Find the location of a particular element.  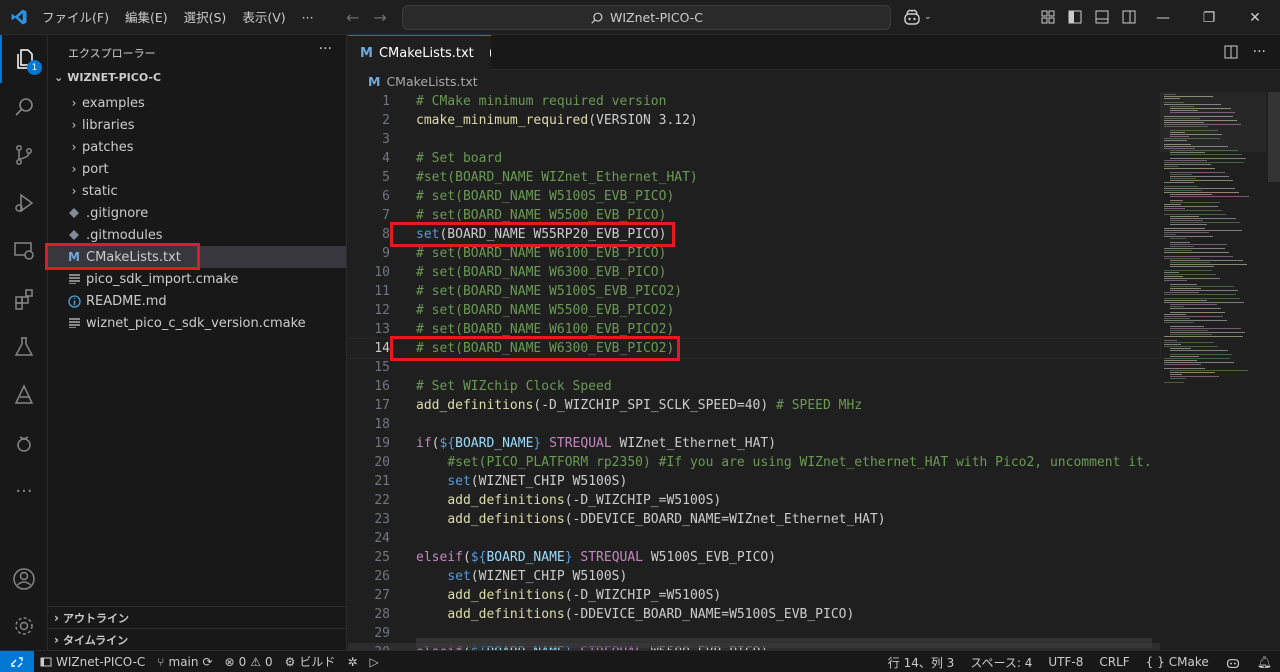

code-line: 3 is located at coordinates (754, 139).